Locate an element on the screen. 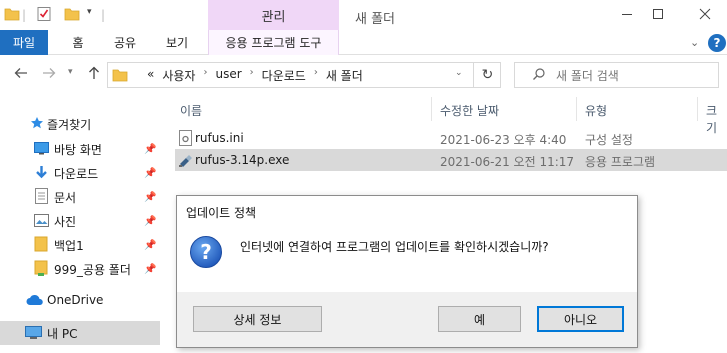 Image resolution: width=727 pixels, height=353 pixels. minimize-icon is located at coordinates (627, 15).